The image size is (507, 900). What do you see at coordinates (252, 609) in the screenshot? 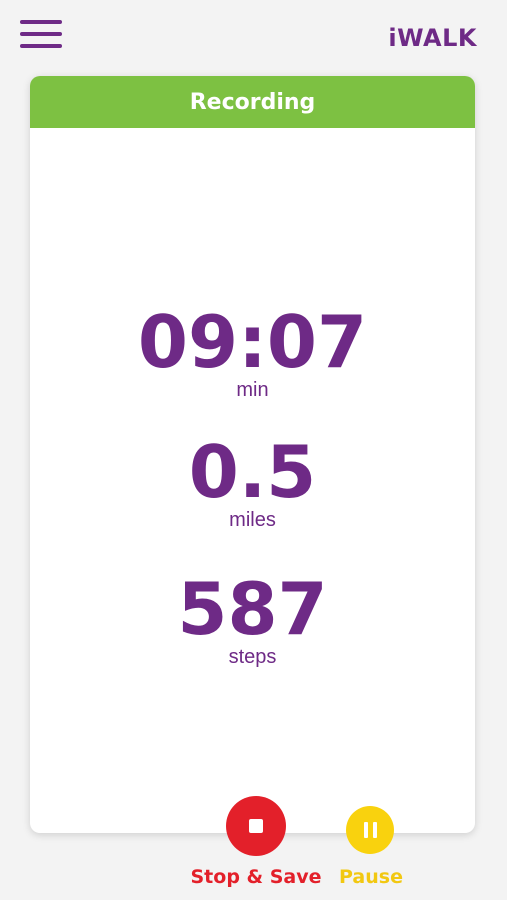
I see `steps-value: 587` at bounding box center [252, 609].